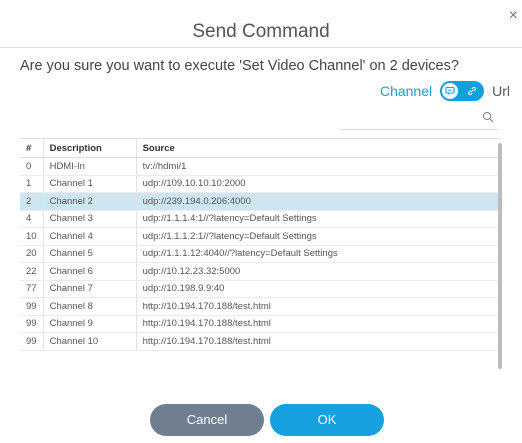 Image resolution: width=522 pixels, height=443 pixels. What do you see at coordinates (90, 236) in the screenshot?
I see `cell-description: Channel 4` at bounding box center [90, 236].